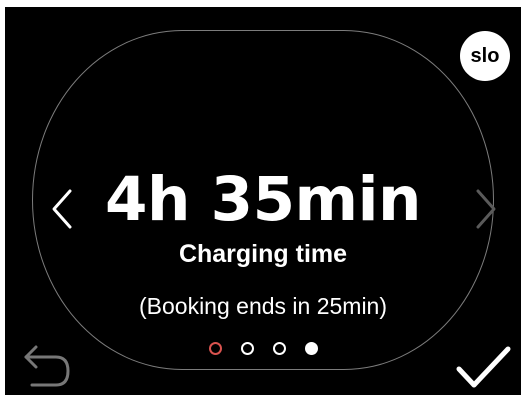 Image resolution: width=528 pixels, height=401 pixels. Describe the element at coordinates (483, 367) in the screenshot. I see `checkmark-icon` at that location.